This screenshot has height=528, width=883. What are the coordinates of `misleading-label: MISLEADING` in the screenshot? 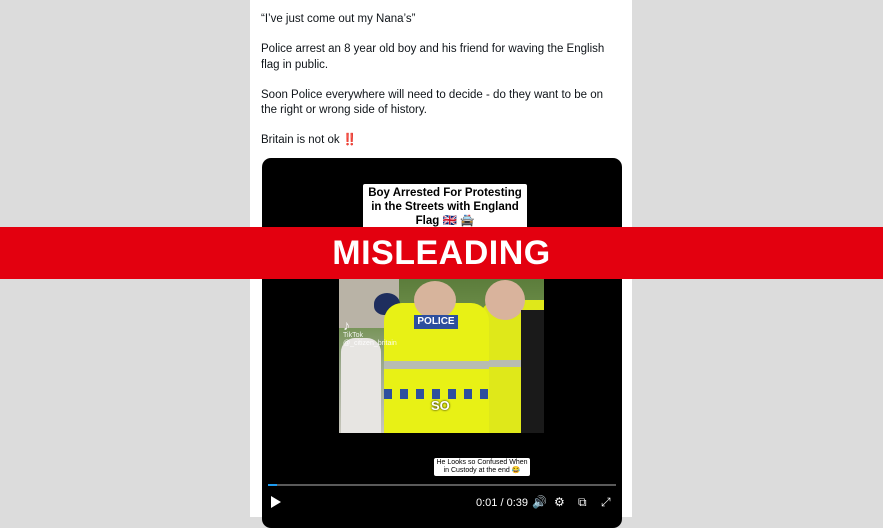 It's located at (441, 253).